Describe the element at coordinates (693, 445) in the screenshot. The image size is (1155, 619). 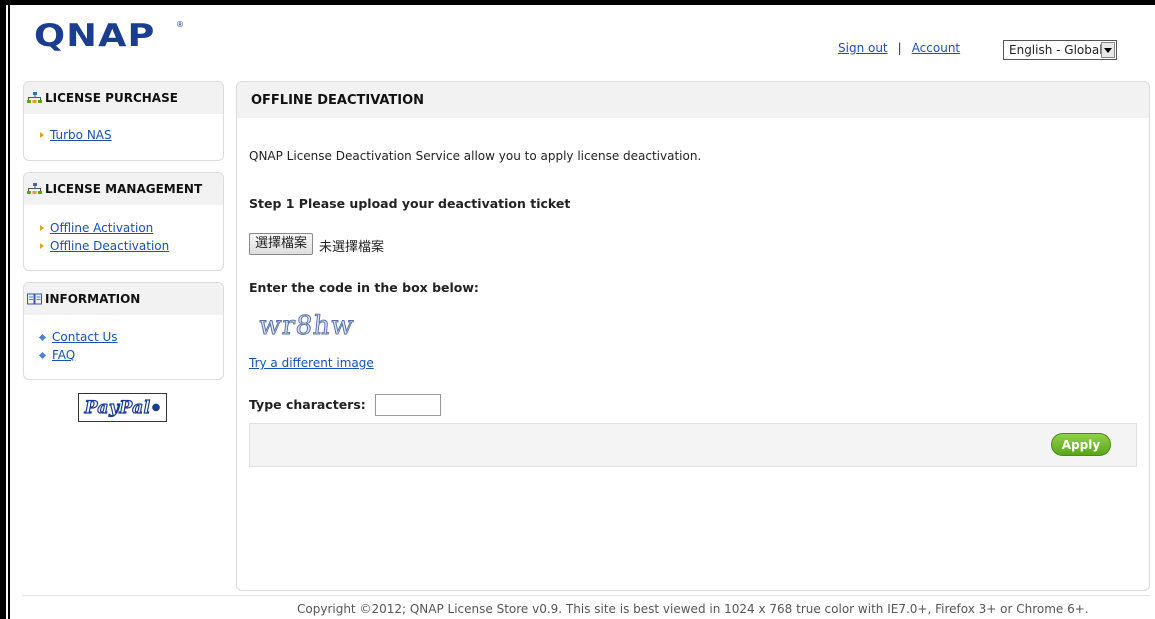
I see `apply-bar: Apply` at that location.